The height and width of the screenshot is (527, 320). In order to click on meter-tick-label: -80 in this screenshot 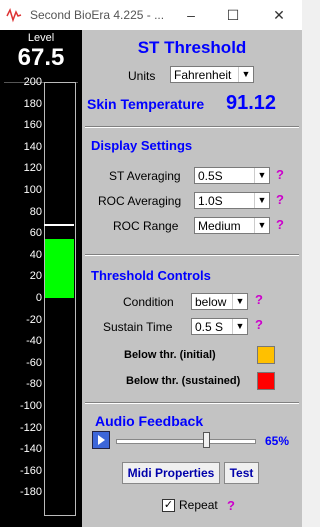, I will do `click(34, 384)`.